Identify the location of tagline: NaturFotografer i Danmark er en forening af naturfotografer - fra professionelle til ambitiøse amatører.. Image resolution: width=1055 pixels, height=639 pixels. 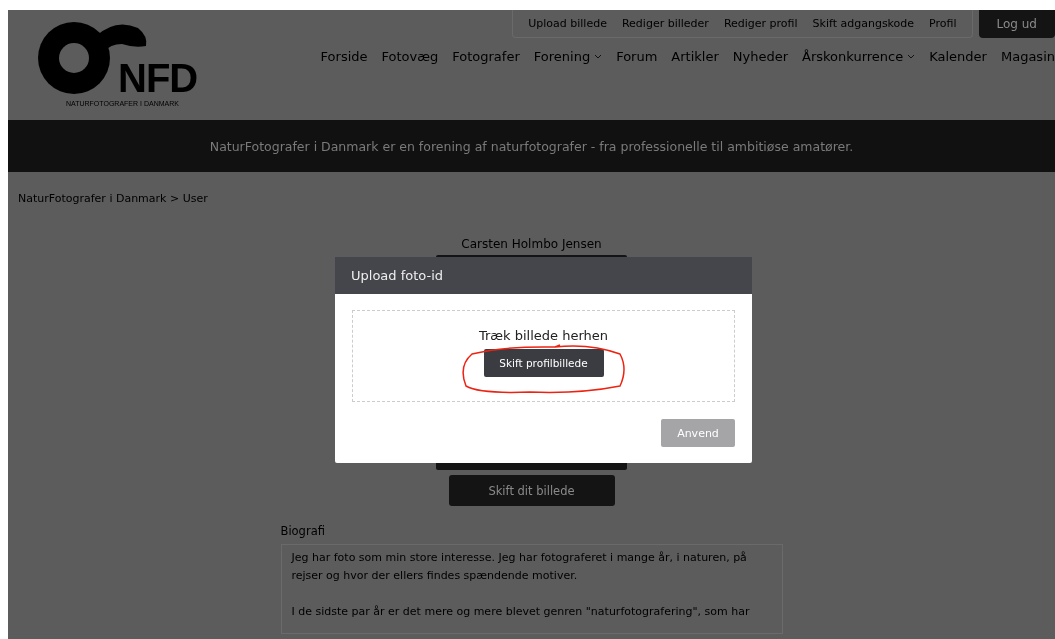
(531, 146).